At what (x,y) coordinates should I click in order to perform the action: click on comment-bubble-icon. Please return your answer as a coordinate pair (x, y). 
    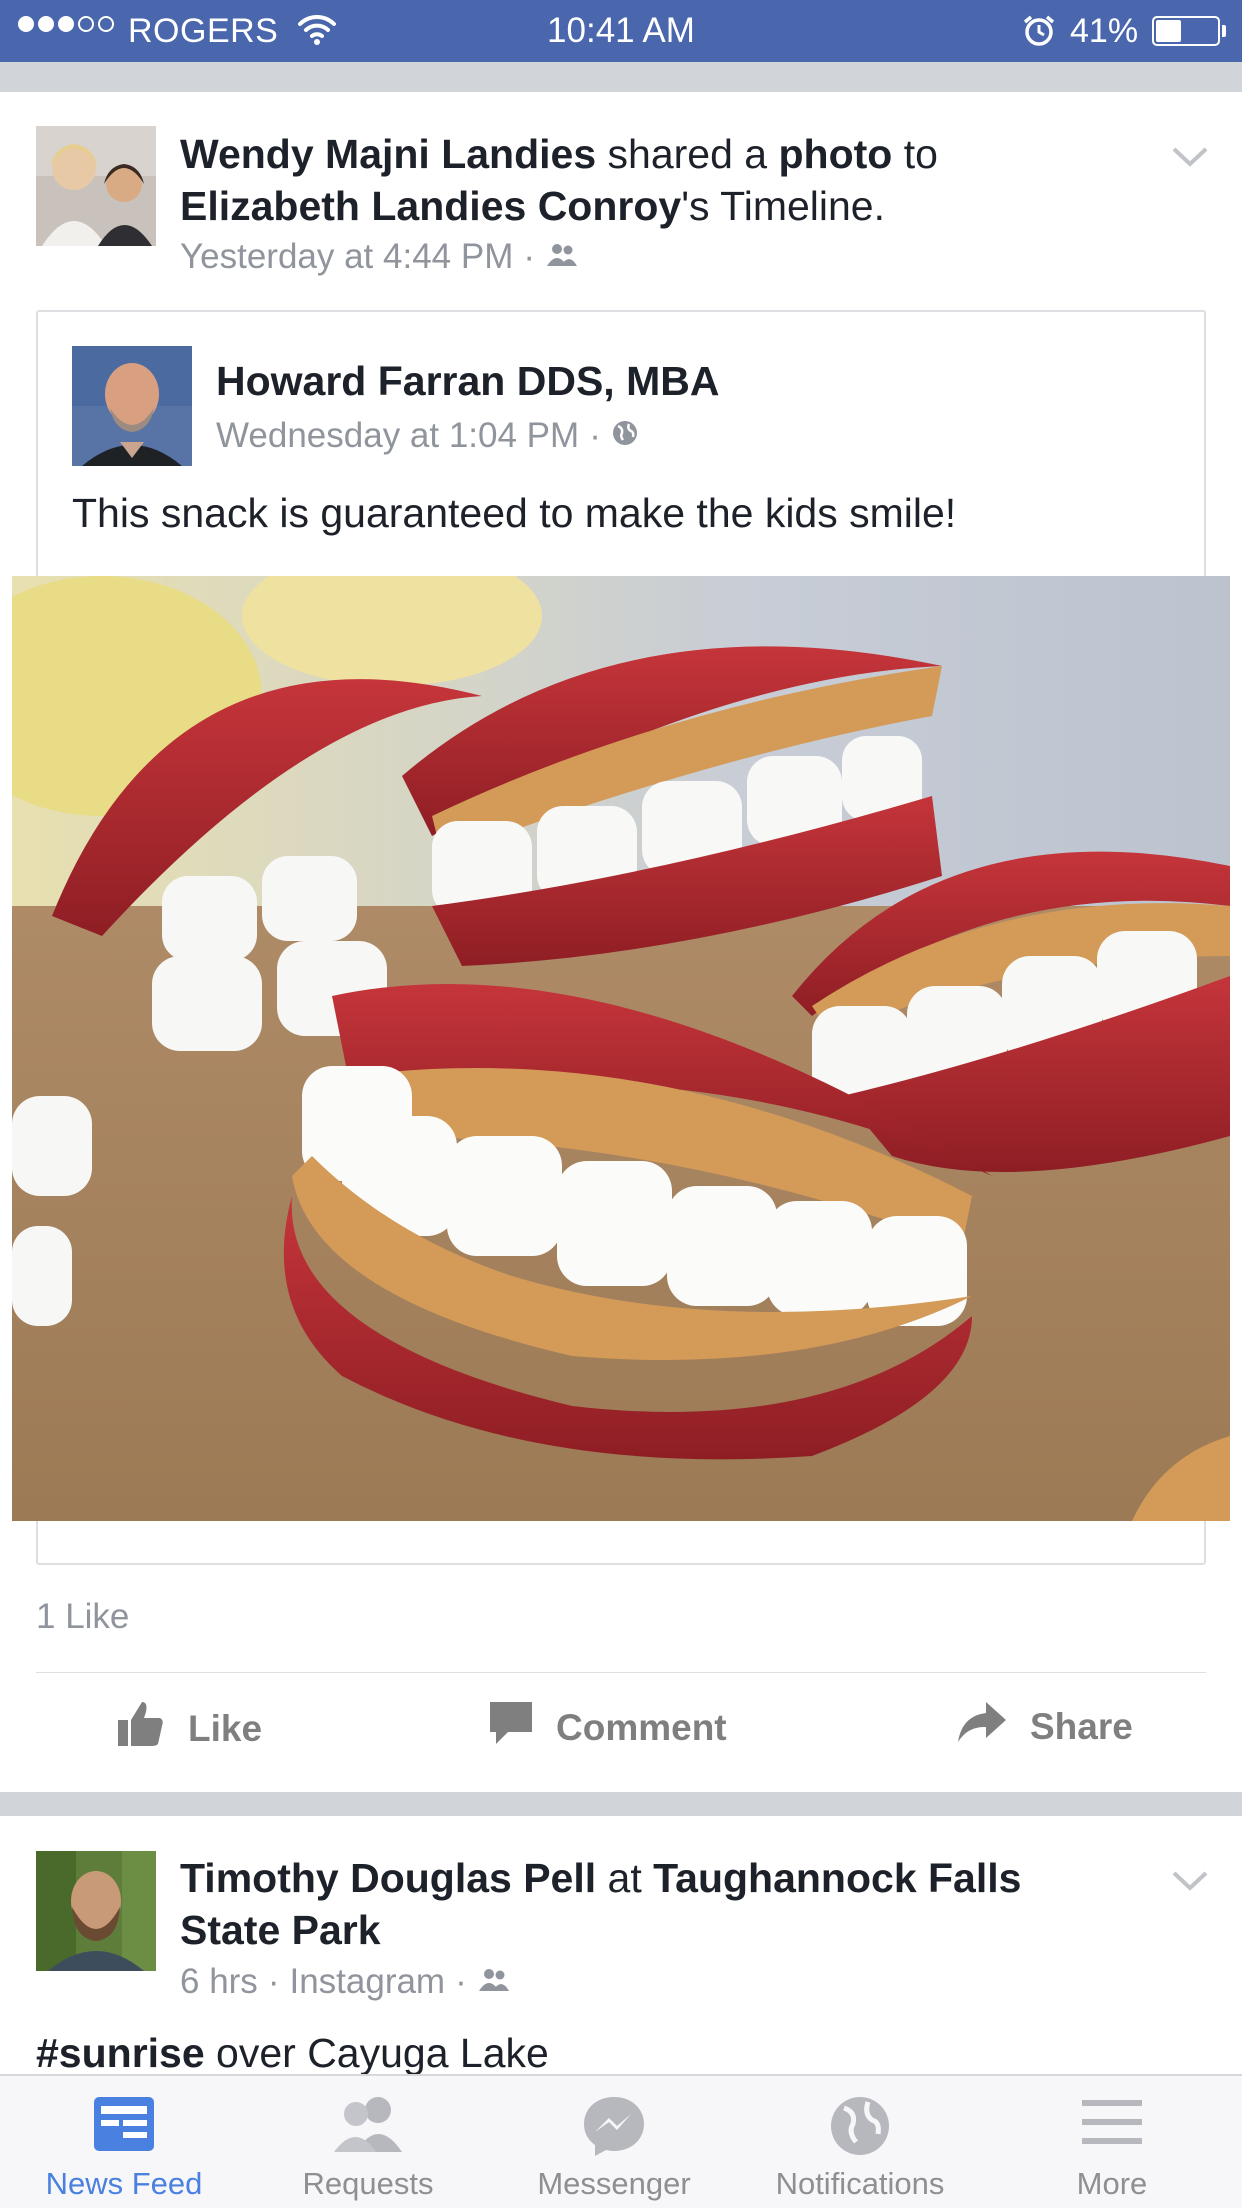
    Looking at the image, I should click on (511, 1727).